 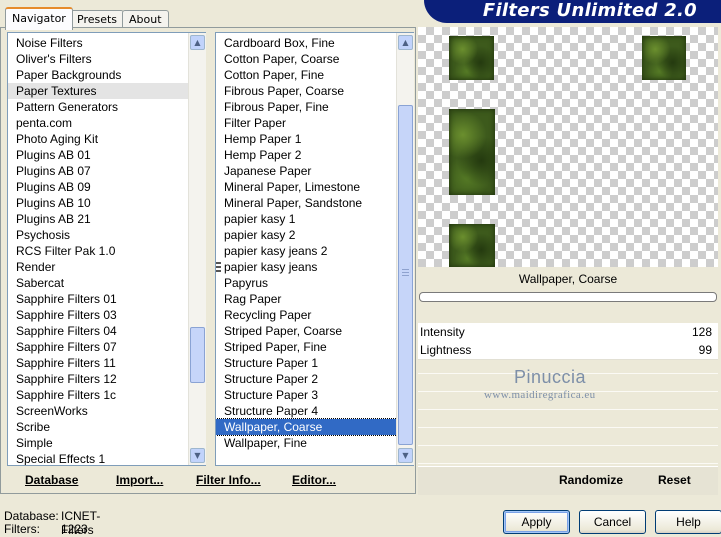 What do you see at coordinates (314, 107) in the screenshot?
I see `list-item: Fibrous Paper, Fine` at bounding box center [314, 107].